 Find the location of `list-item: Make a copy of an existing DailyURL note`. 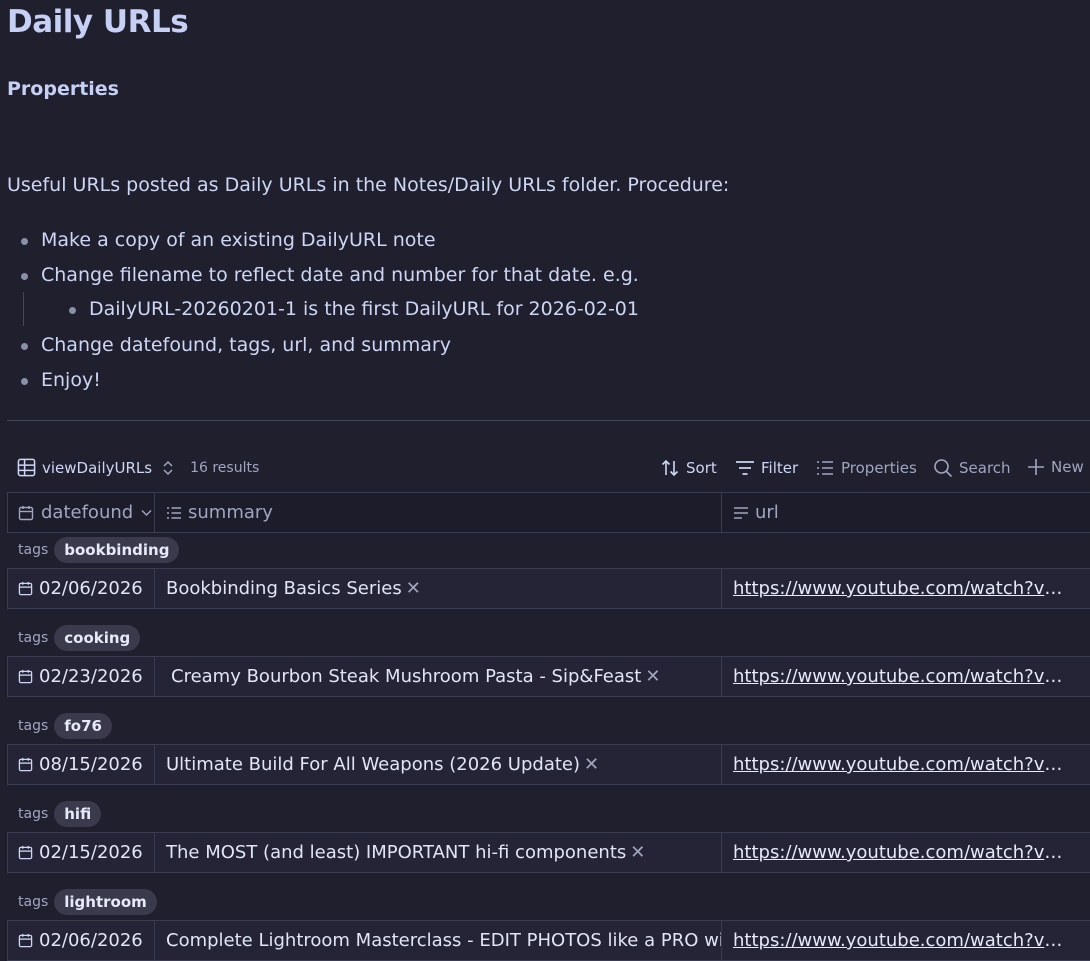

list-item: Make a copy of an existing DailyURL note is located at coordinates (238, 240).